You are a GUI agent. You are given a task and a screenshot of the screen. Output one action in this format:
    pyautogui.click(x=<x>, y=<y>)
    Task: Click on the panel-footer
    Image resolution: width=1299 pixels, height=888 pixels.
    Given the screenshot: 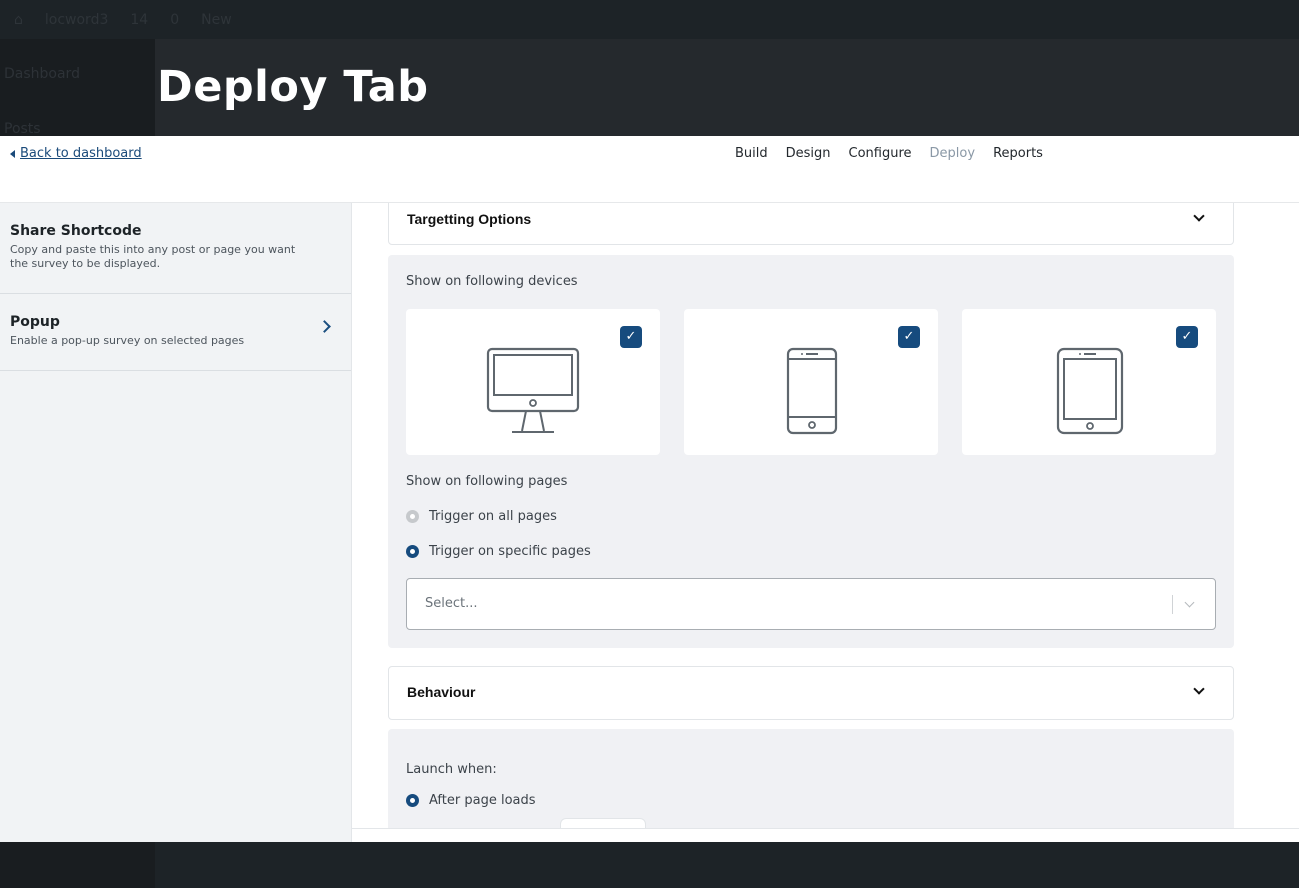 What is the action you would take?
    pyautogui.click(x=825, y=835)
    